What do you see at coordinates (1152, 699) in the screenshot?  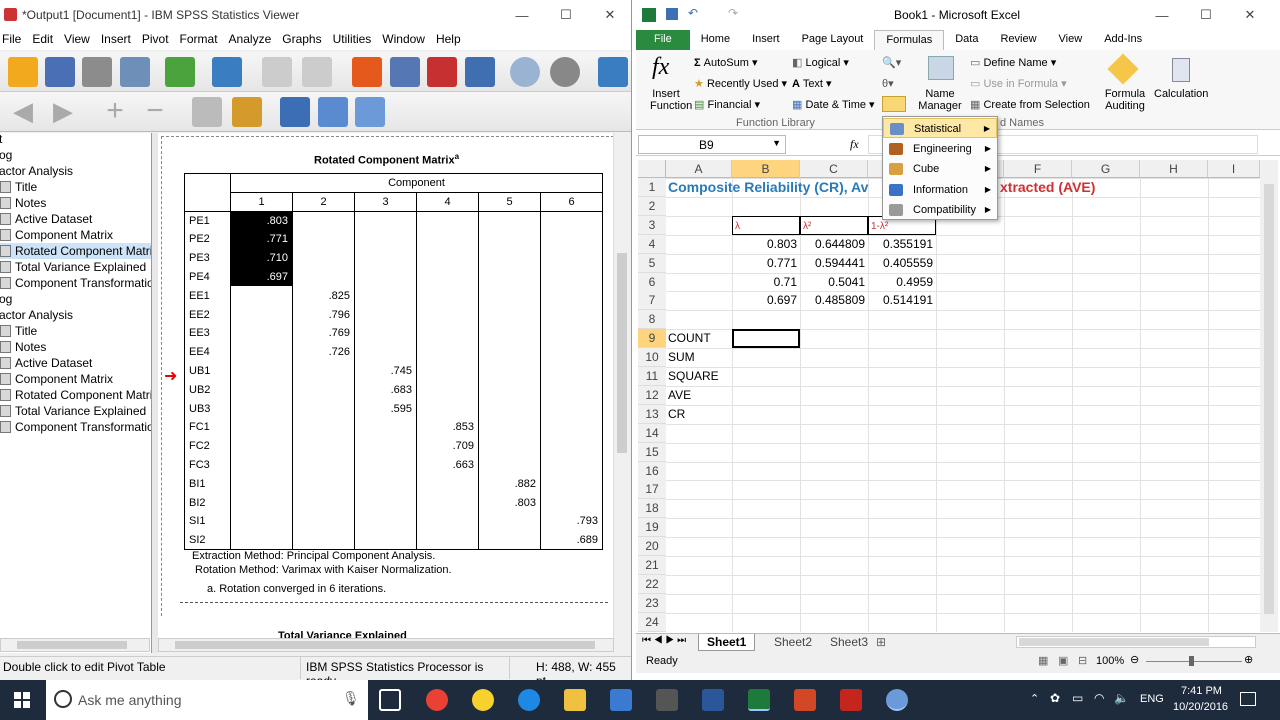 I see `language-indicator: ENG` at bounding box center [1152, 699].